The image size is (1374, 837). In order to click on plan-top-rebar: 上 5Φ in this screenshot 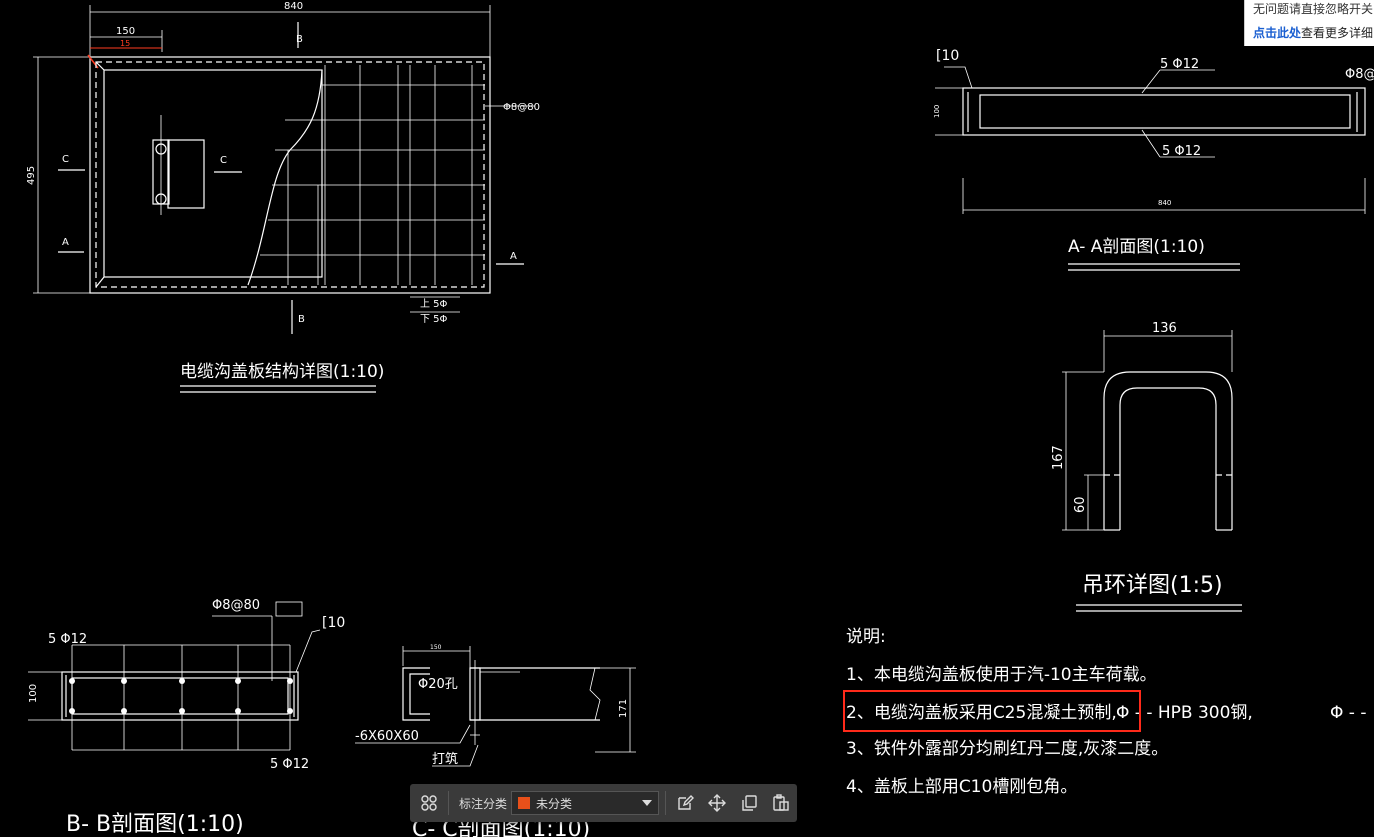, I will do `click(434, 304)`.